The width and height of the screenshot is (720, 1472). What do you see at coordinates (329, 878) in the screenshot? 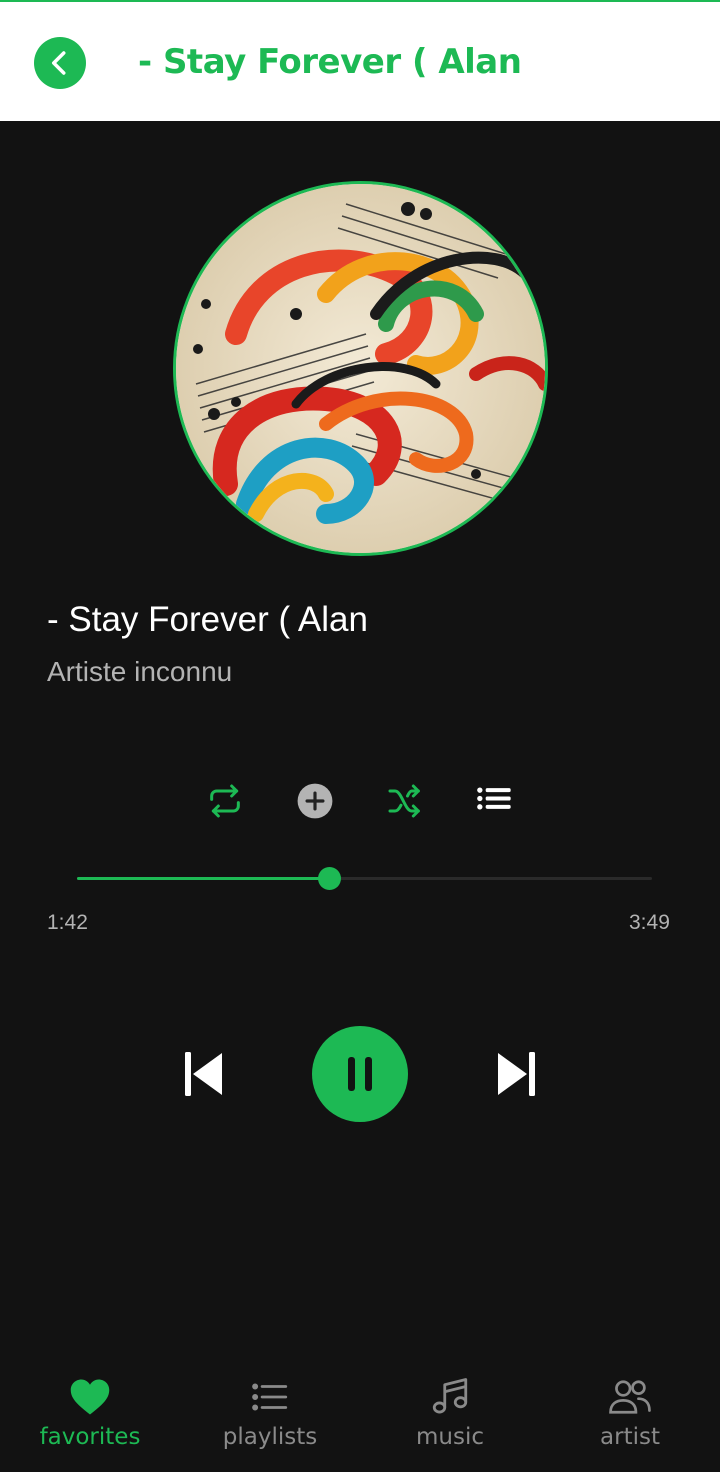
I see `progress-thumb` at bounding box center [329, 878].